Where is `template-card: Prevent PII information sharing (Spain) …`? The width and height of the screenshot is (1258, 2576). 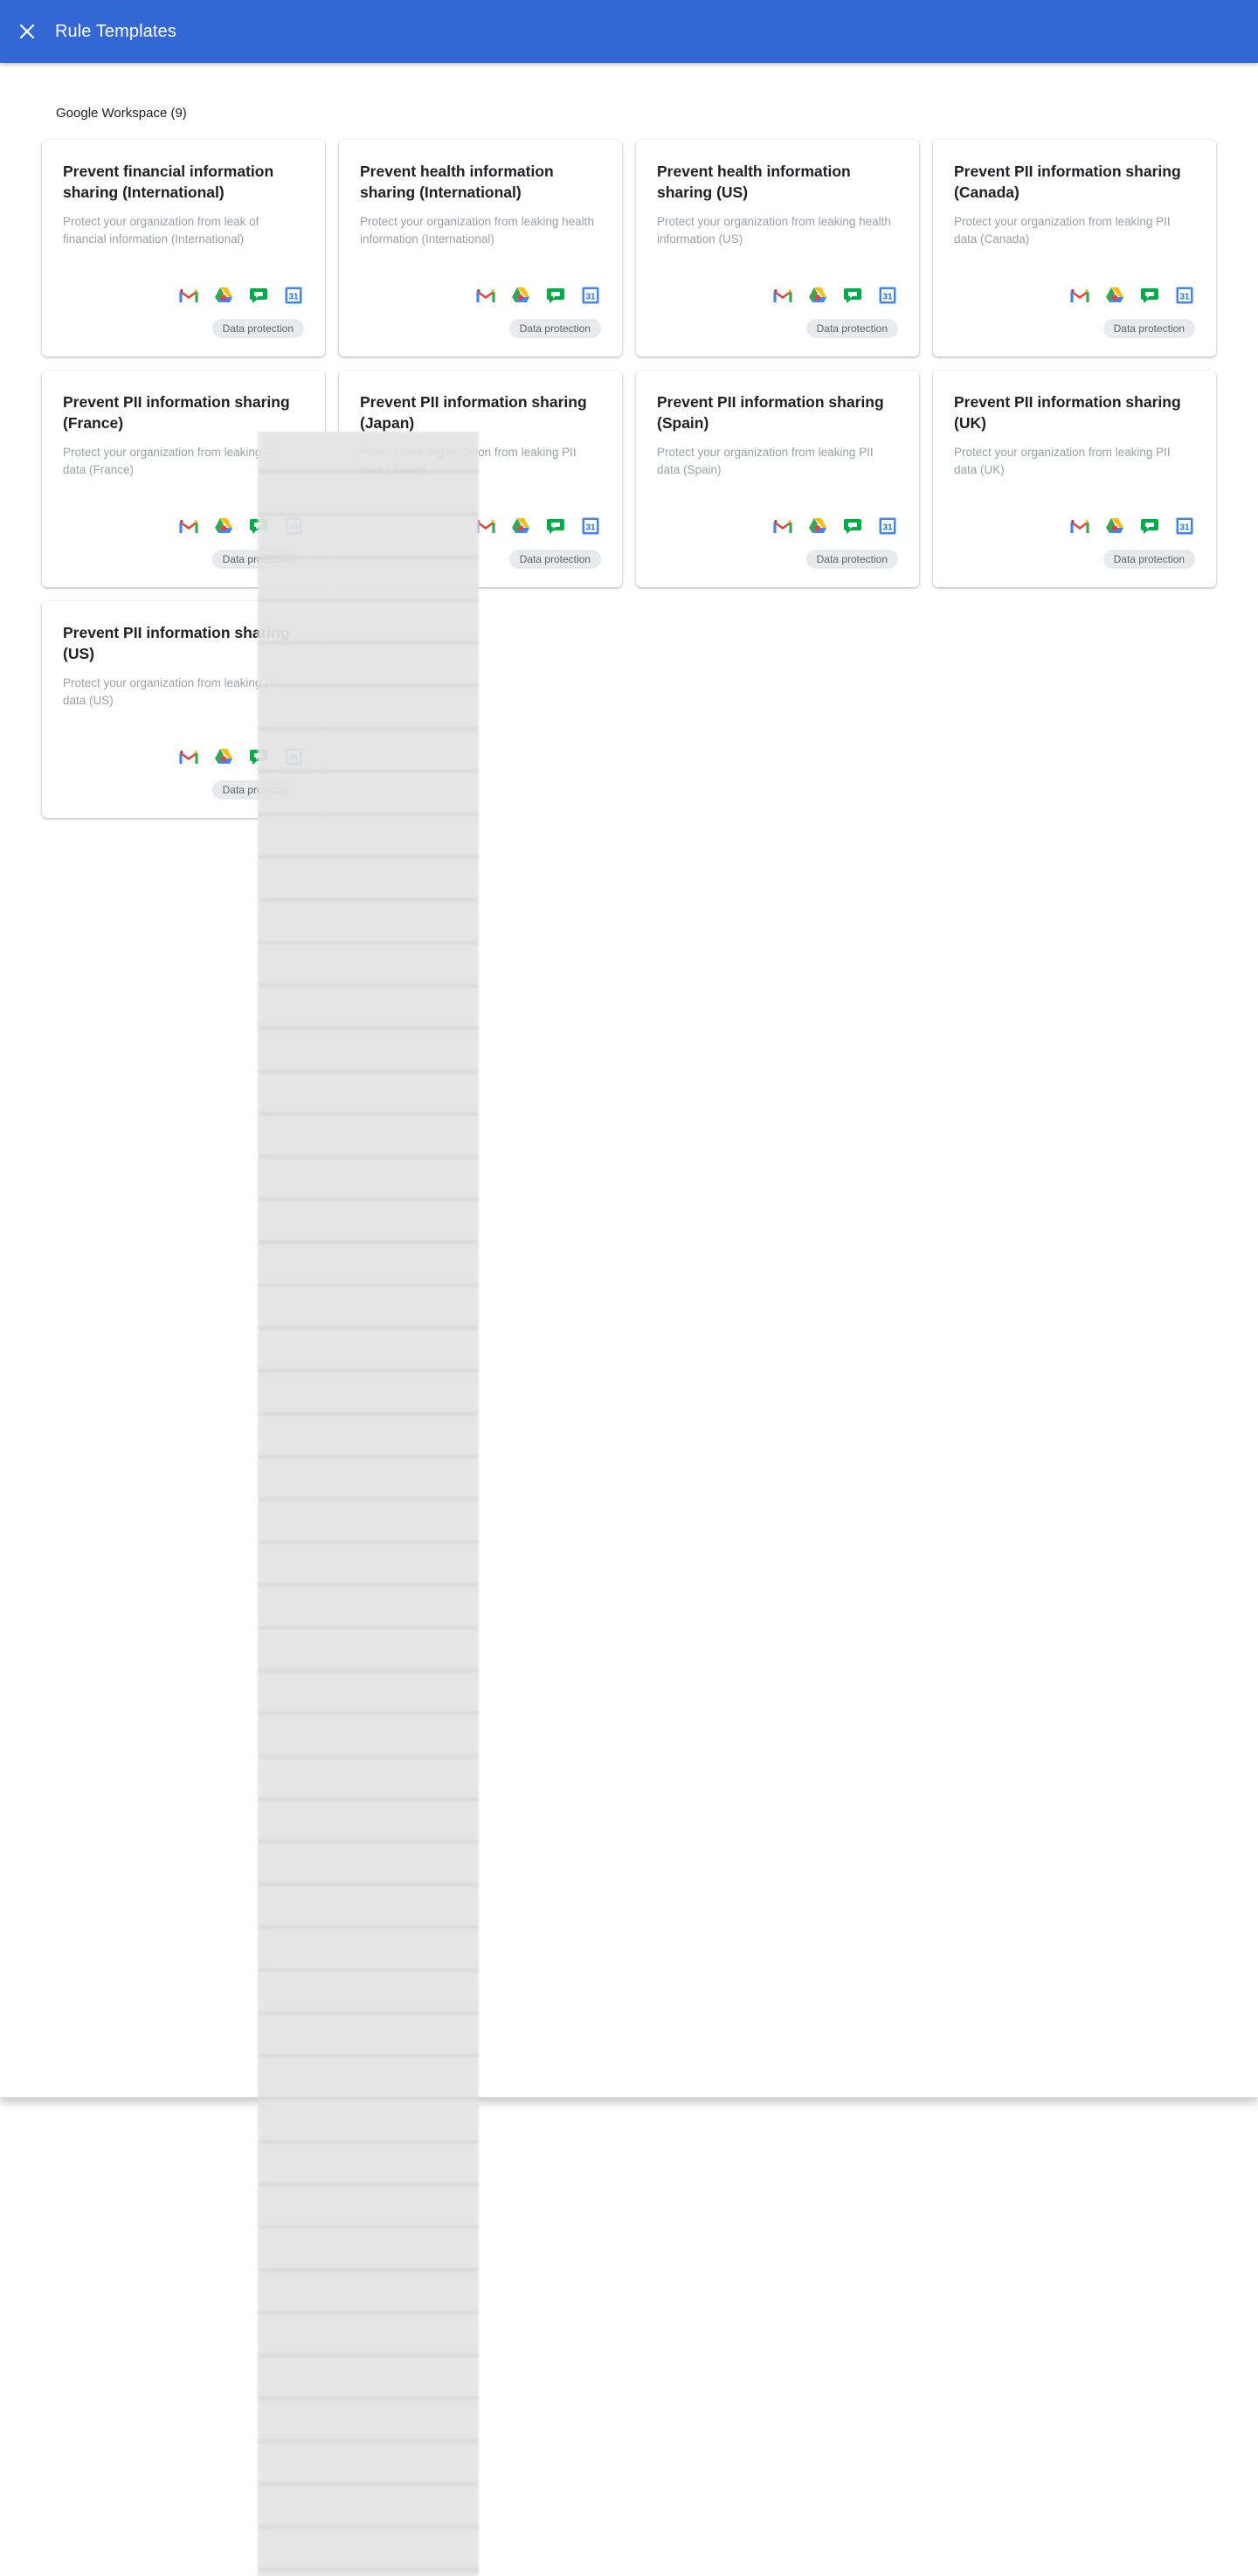
template-card: Prevent PII information sharing (Spain) … is located at coordinates (777, 478).